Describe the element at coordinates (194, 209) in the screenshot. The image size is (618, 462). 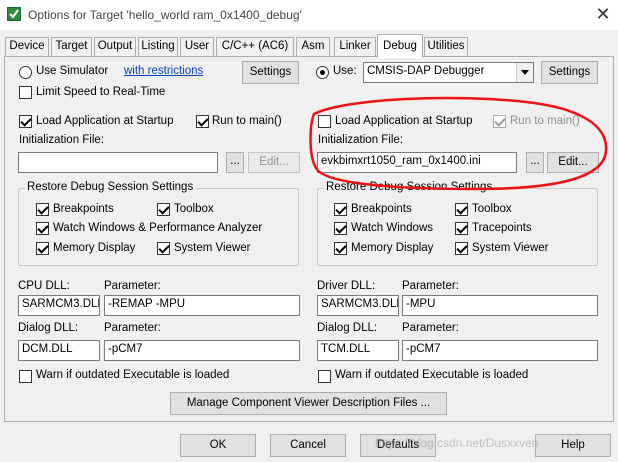
I see `left-toolbox-label: Toolbox` at that location.